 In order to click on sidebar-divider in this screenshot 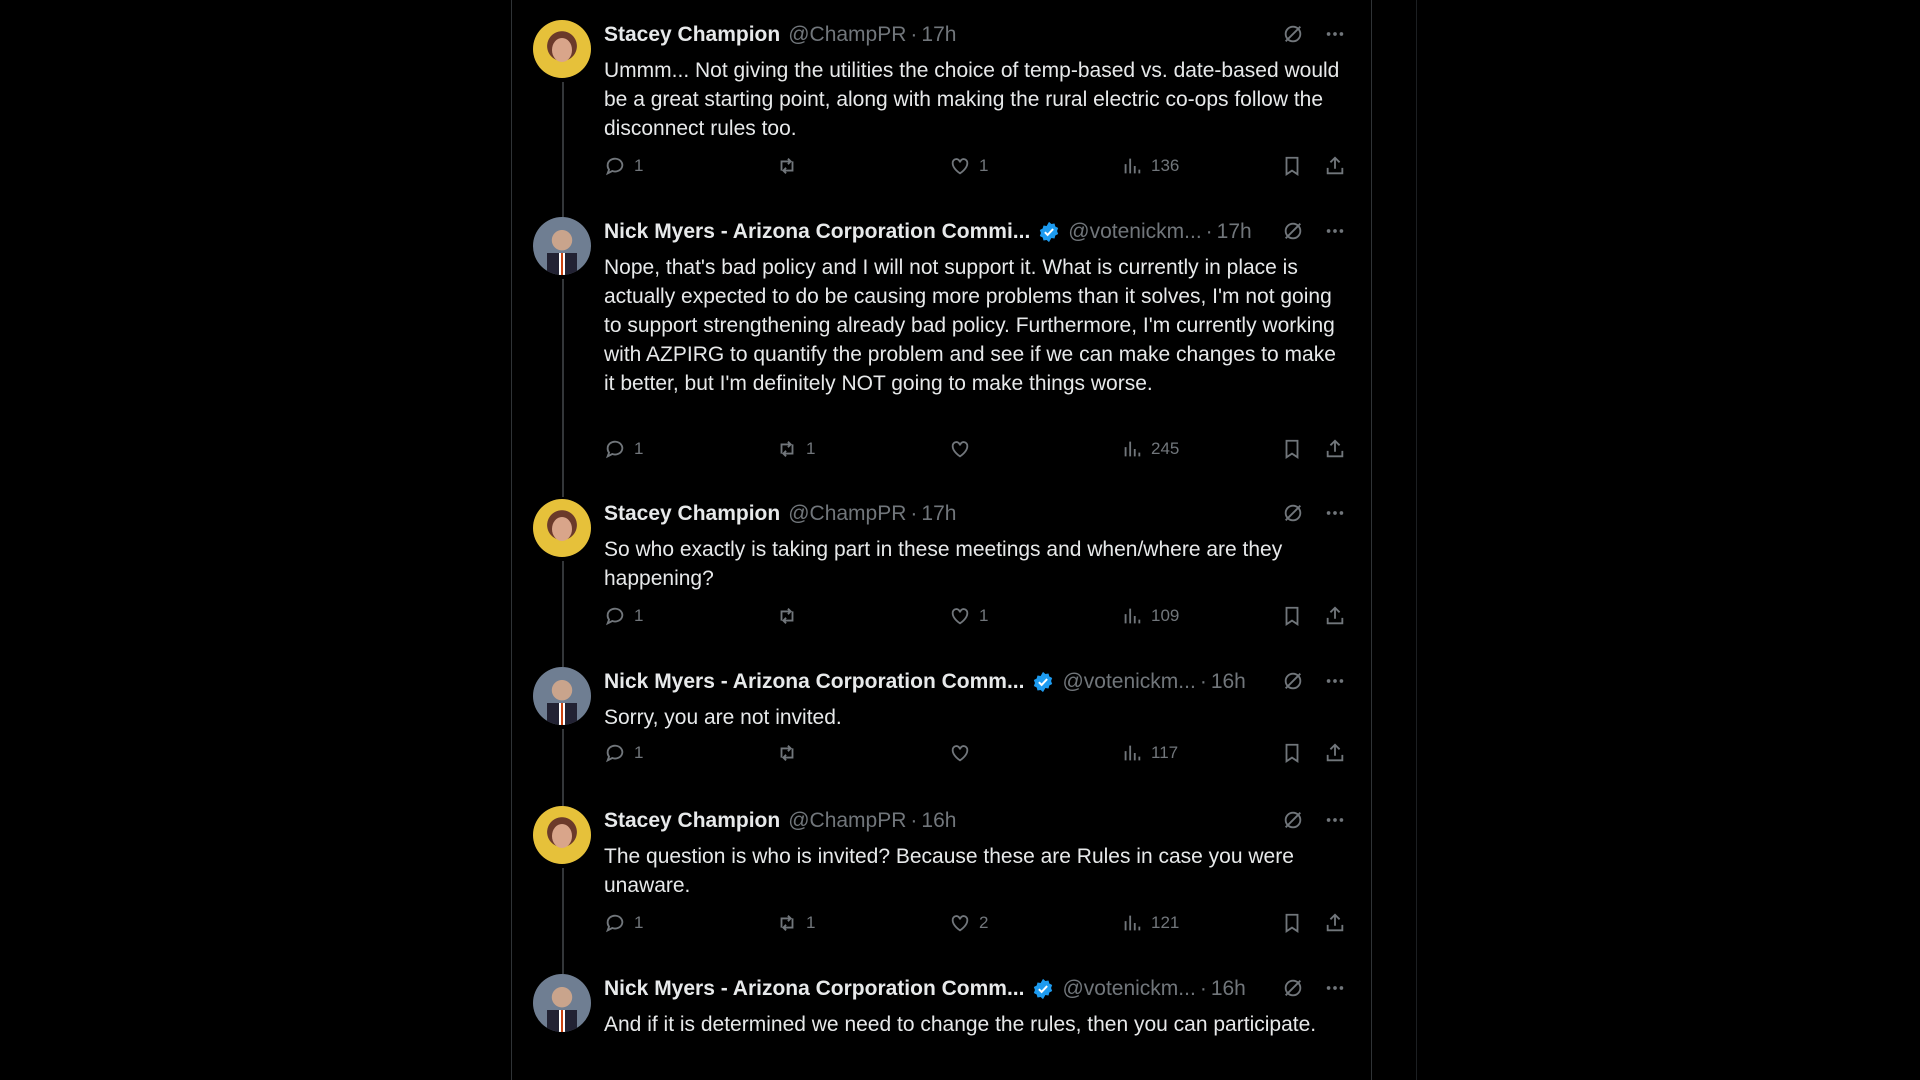, I will do `click(1416, 540)`.